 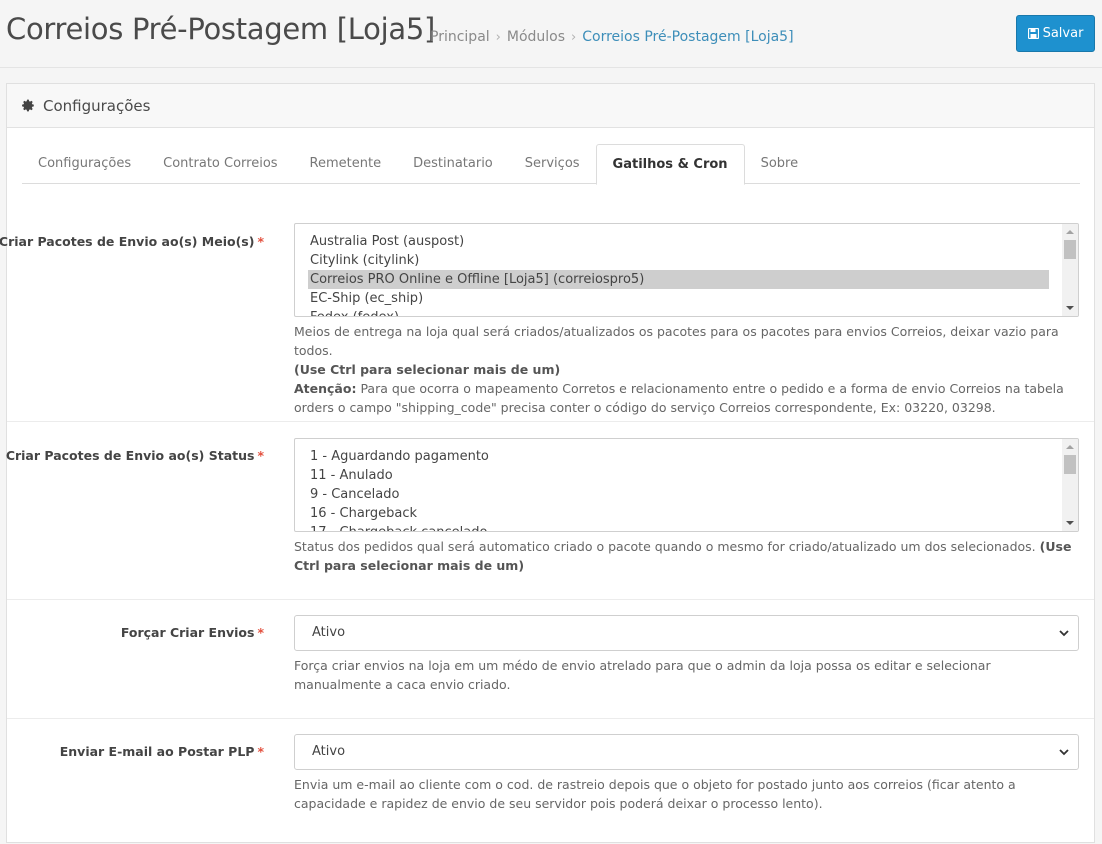 I want to click on save-button-label: Salvar, so click(x=1063, y=33).